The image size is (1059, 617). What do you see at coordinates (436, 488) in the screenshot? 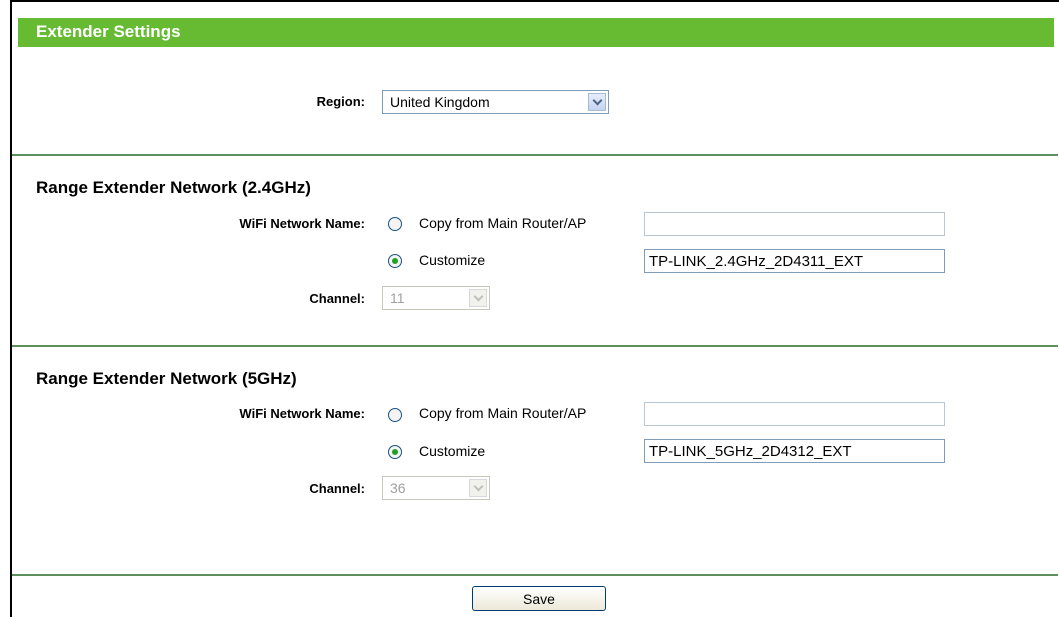
I see `channel-select-5ghz: 36` at bounding box center [436, 488].